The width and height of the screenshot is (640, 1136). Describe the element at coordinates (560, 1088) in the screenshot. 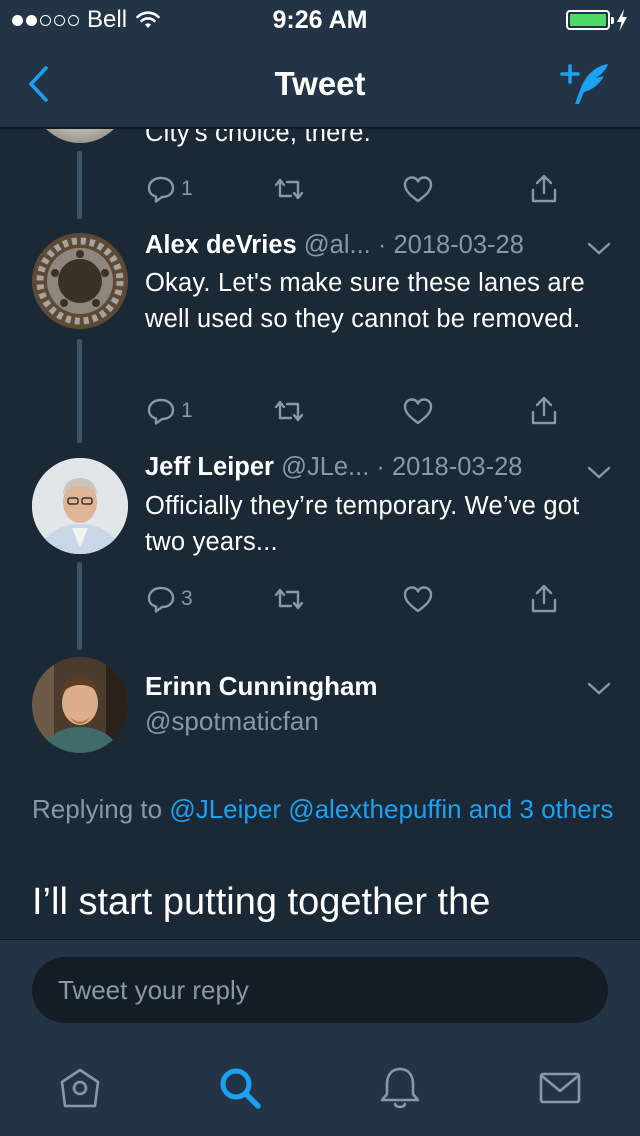

I see `messages-icon` at that location.